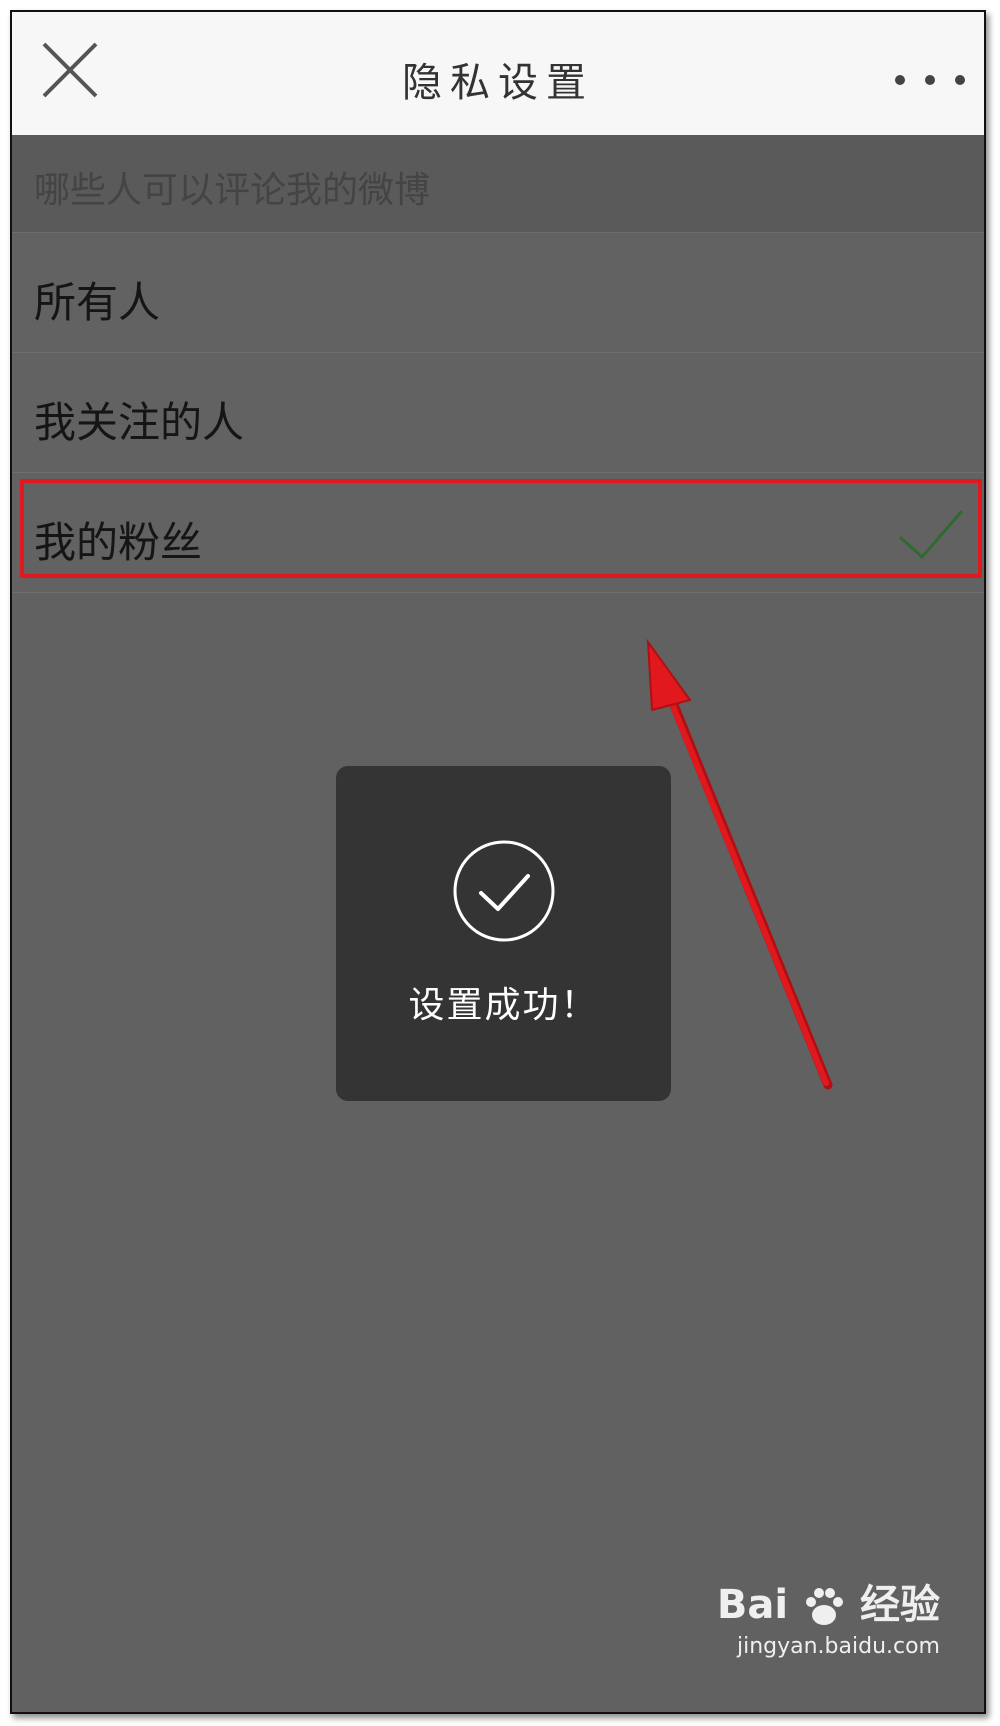 The width and height of the screenshot is (1000, 1726). What do you see at coordinates (504, 891) in the screenshot?
I see `success-check-icon` at bounding box center [504, 891].